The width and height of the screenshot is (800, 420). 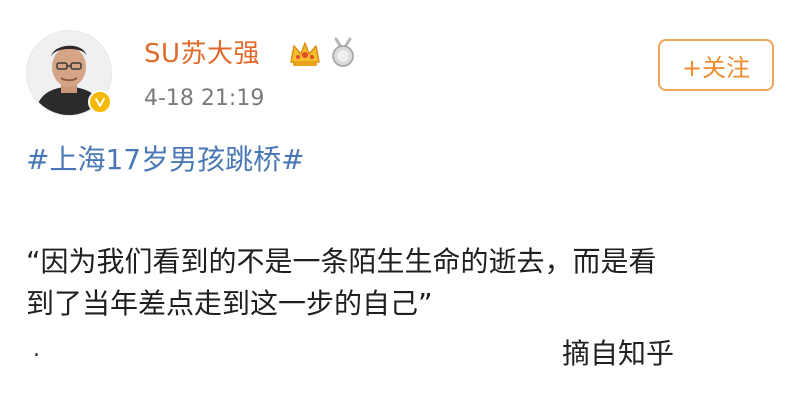 What do you see at coordinates (204, 98) in the screenshot?
I see `post-timestamp: 4-18 21:19` at bounding box center [204, 98].